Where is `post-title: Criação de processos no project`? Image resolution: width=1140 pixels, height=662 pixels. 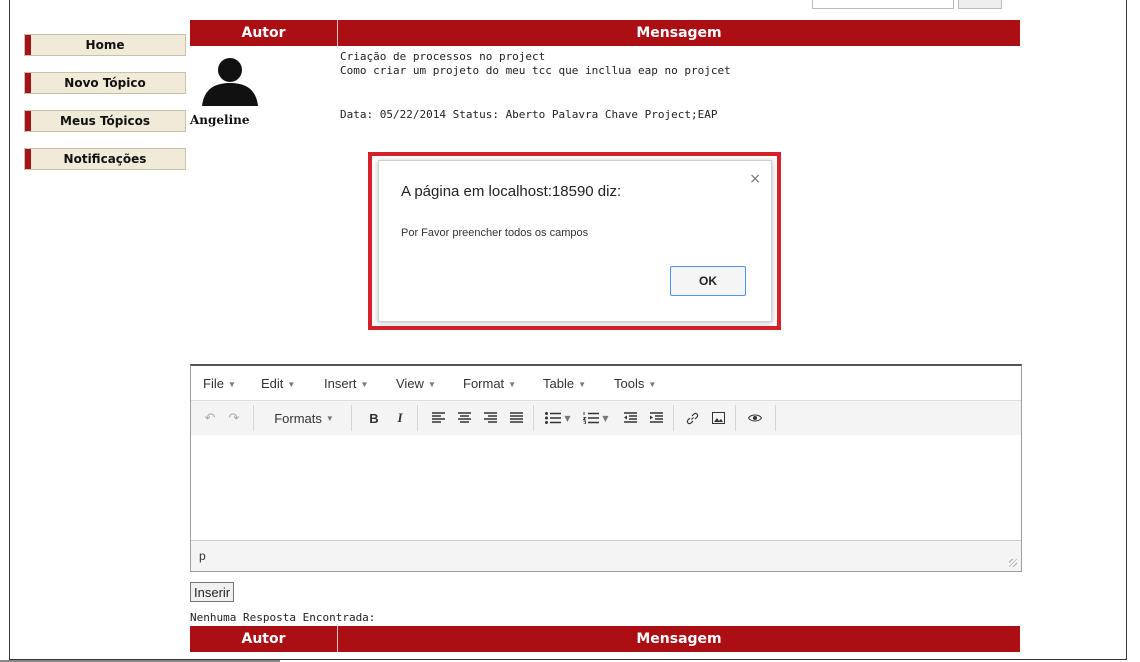
post-title: Criação de processos no project is located at coordinates (443, 56).